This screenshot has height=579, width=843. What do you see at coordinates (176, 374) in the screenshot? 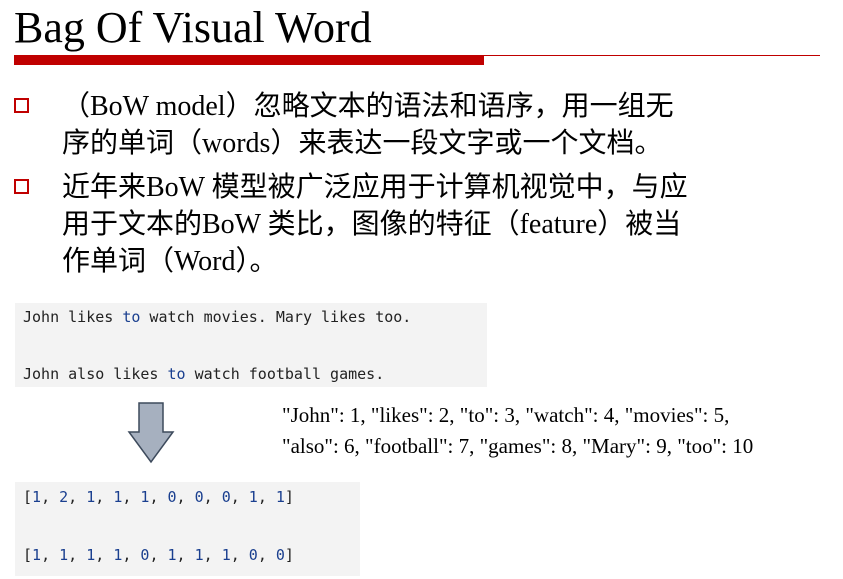
I see `sentence-2-keyword: to` at bounding box center [176, 374].